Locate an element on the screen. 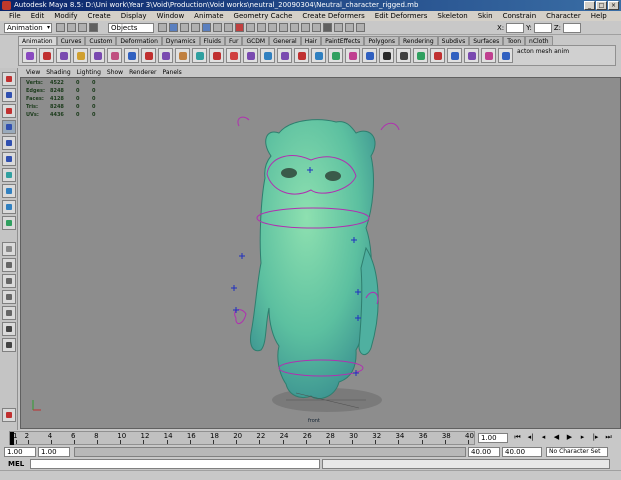 This screenshot has width=621, height=480. selection-mask-icon is located at coordinates (93, 27).